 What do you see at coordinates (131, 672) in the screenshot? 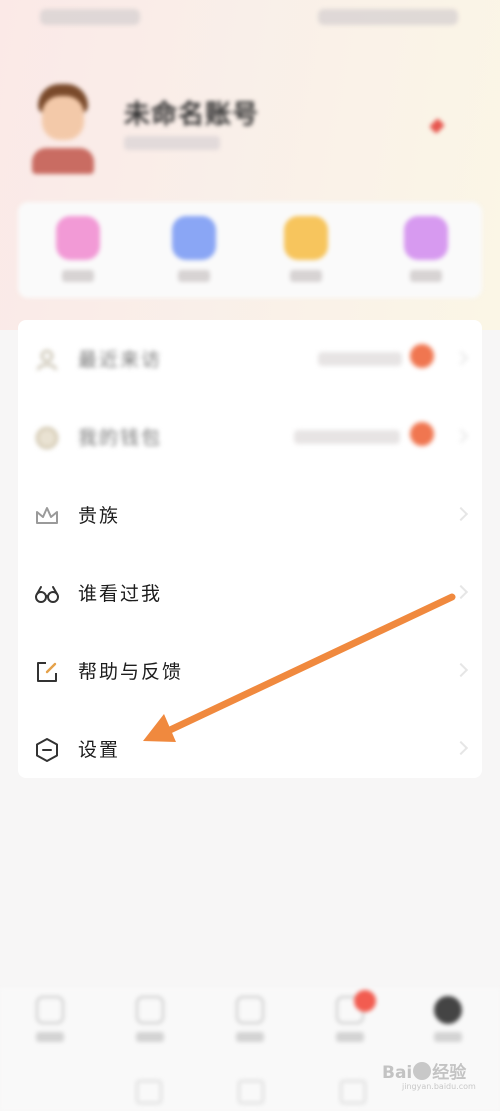
I see `menu-item-label: 帮助与反馈` at bounding box center [131, 672].